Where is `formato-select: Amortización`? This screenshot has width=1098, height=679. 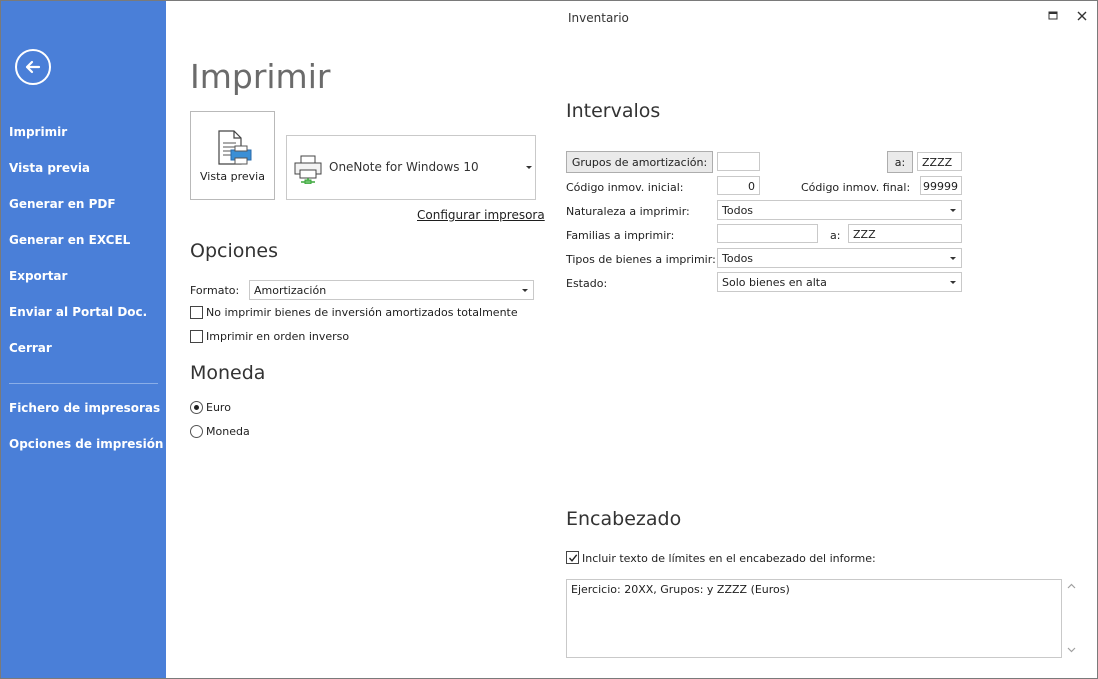
formato-select: Amortización is located at coordinates (391, 290).